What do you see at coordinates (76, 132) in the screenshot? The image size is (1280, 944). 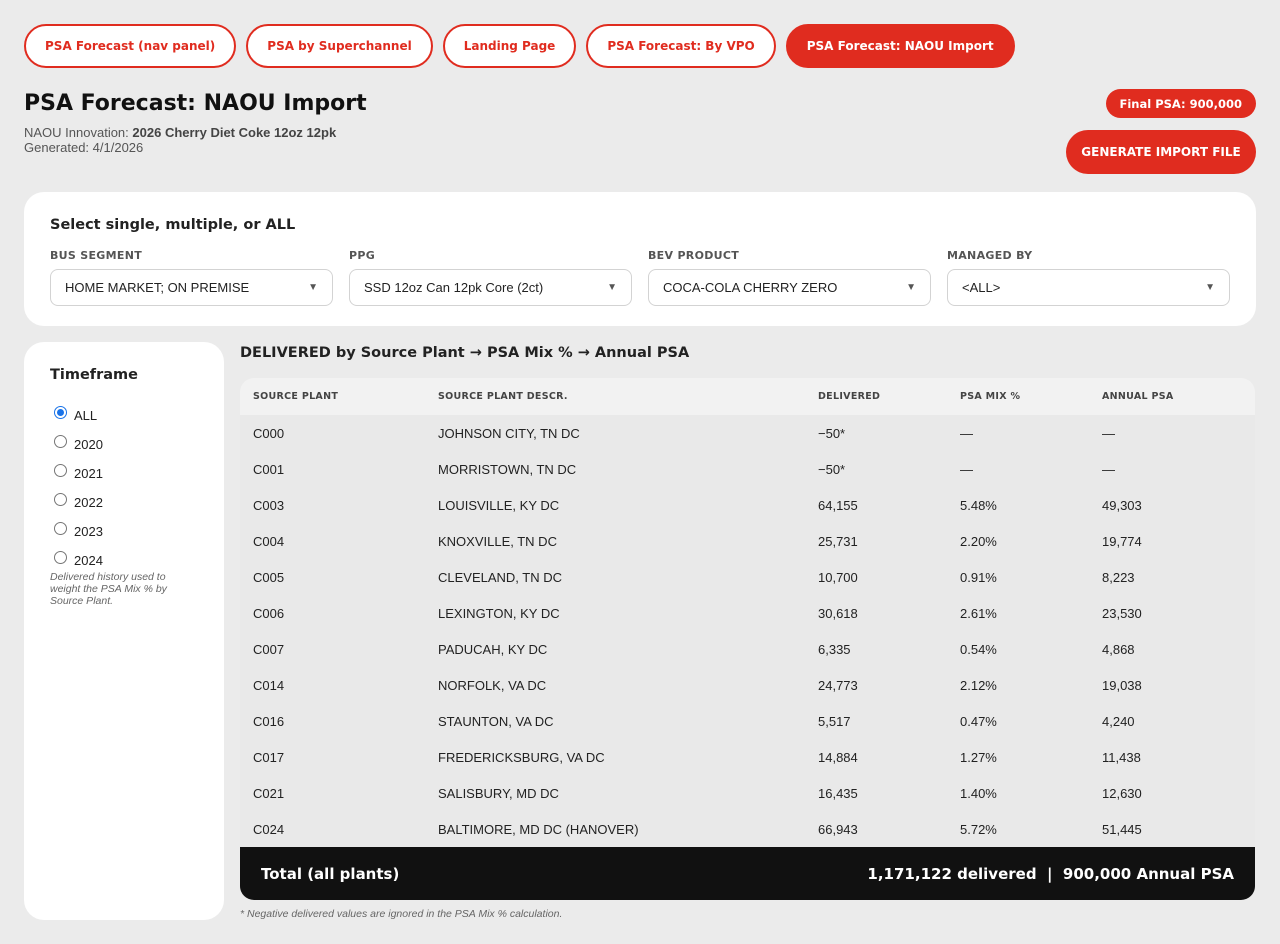 I see `innovation-label: NAOU Innovation:` at bounding box center [76, 132].